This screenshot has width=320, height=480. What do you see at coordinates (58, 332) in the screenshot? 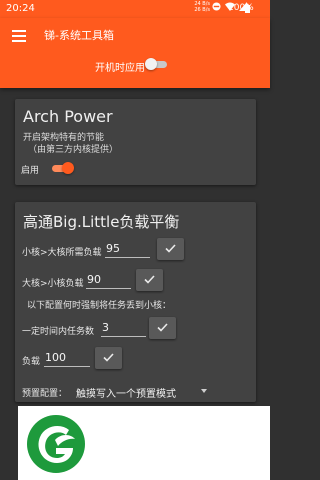
I see `task-count-label: 一定时间内任务数` at bounding box center [58, 332].